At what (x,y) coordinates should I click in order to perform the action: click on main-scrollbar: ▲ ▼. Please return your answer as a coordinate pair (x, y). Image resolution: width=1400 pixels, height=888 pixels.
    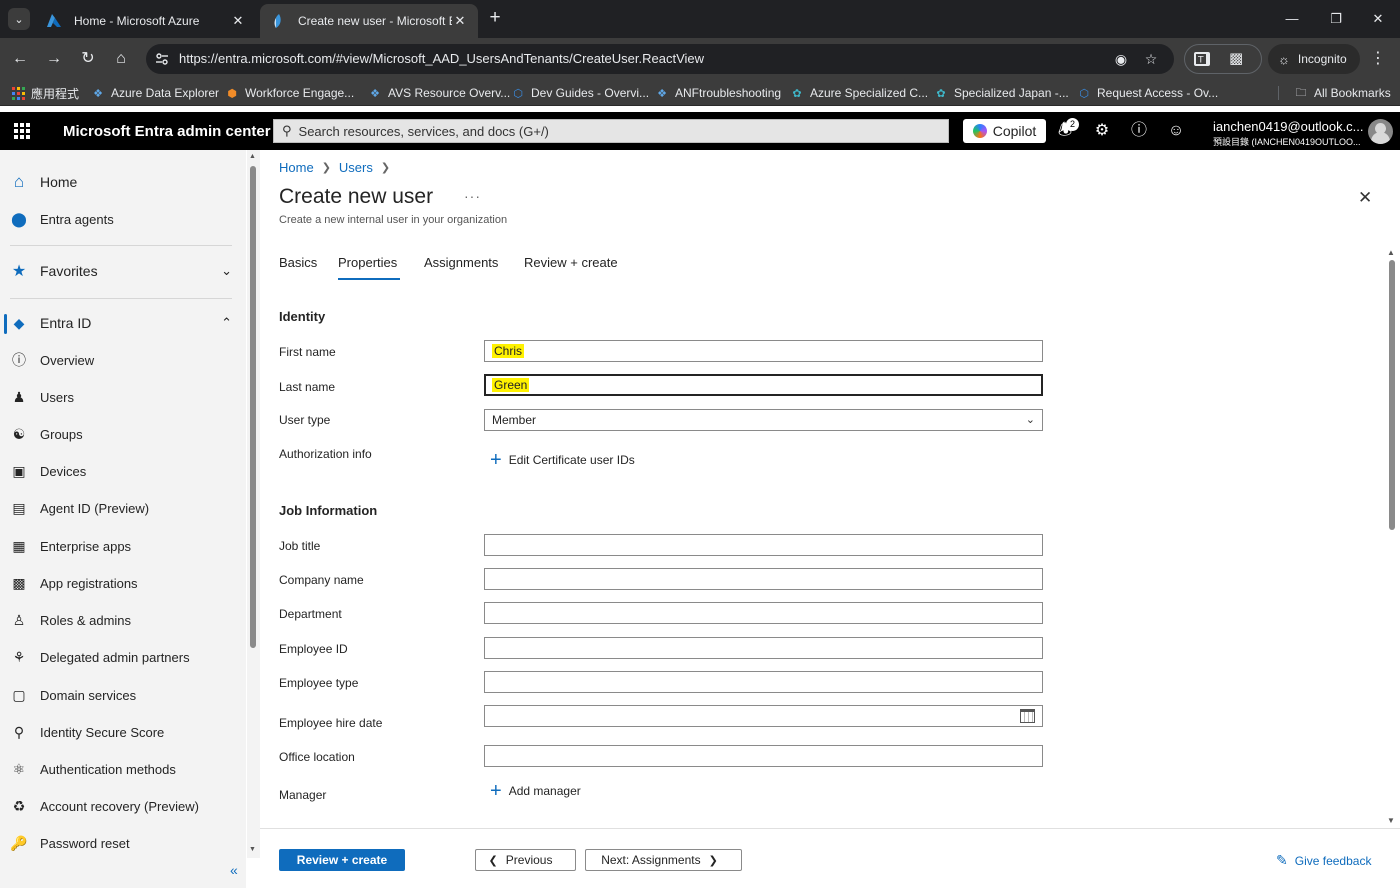
    Looking at the image, I should click on (1392, 538).